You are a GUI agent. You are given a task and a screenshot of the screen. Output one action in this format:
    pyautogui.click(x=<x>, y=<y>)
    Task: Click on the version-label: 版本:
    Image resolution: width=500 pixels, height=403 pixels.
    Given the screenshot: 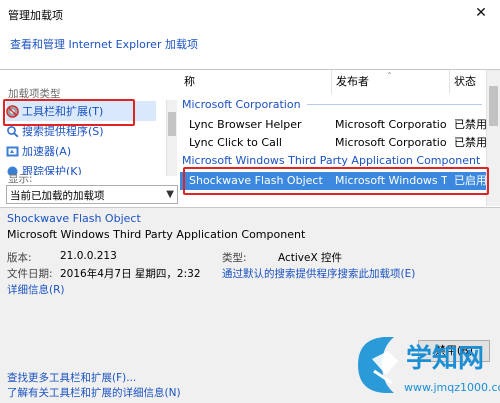 What is the action you would take?
    pyautogui.click(x=19, y=258)
    